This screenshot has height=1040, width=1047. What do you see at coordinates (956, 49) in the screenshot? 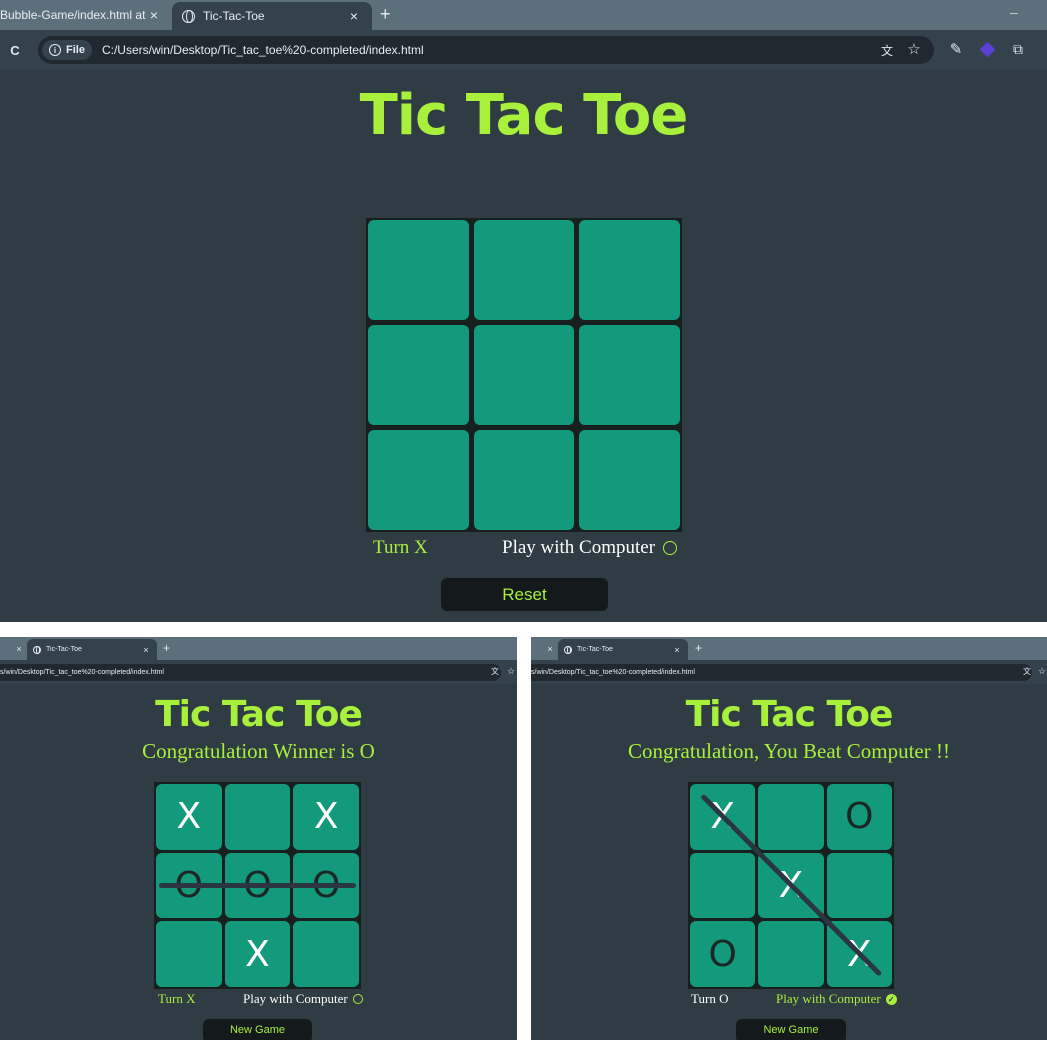
I see `eyedropper-icon: ✎` at bounding box center [956, 49].